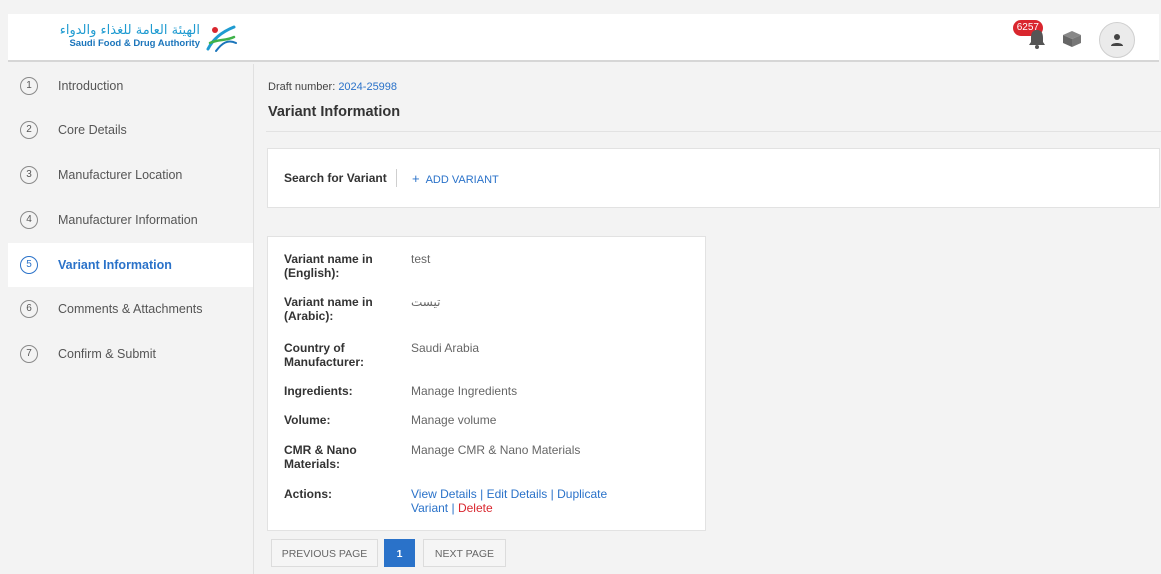 The width and height of the screenshot is (1161, 574). Describe the element at coordinates (421, 259) in the screenshot. I see `variant-name-en-value: test` at that location.